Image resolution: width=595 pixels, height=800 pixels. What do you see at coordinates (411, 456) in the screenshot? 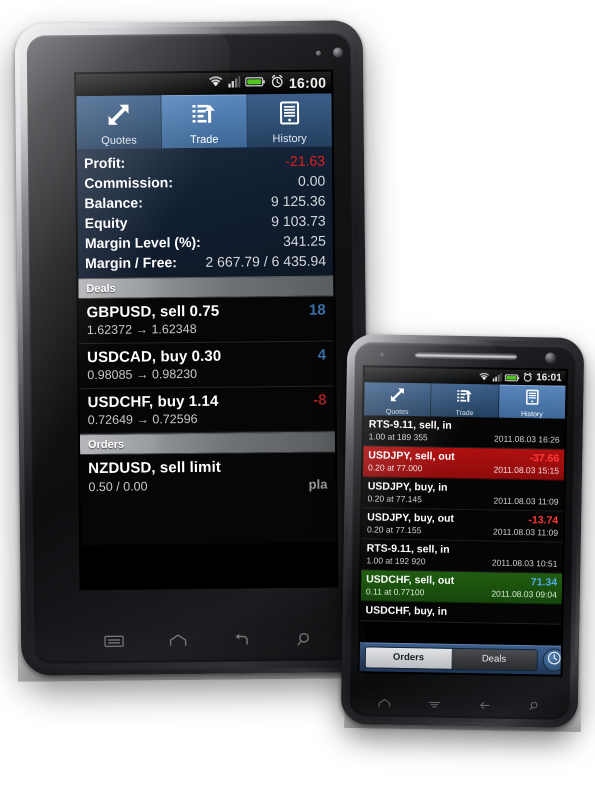
I see `history-symbol: USDJPY, sell, out` at bounding box center [411, 456].